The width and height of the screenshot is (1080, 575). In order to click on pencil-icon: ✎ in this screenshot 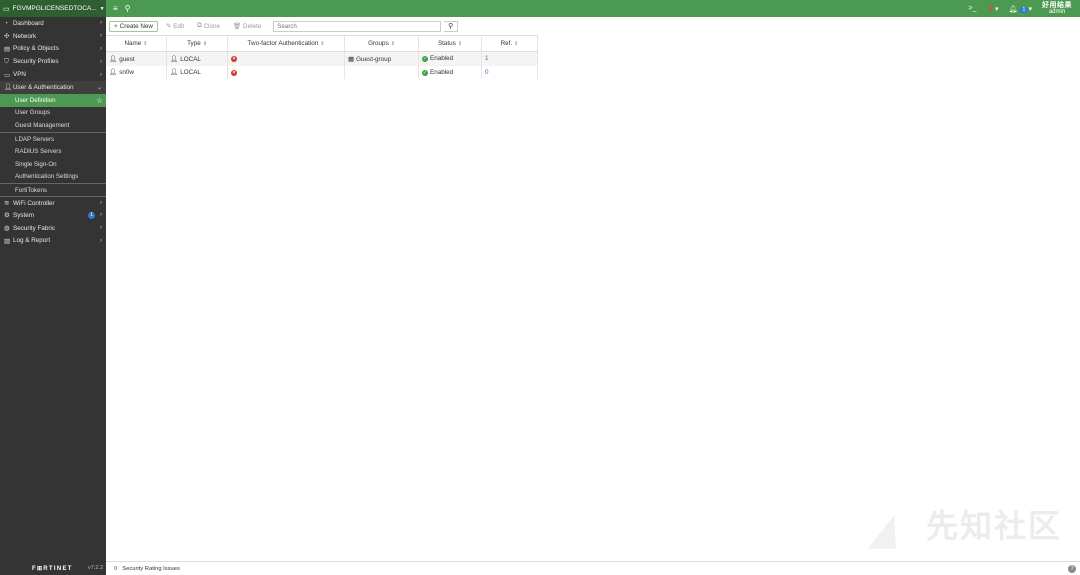, I will do `click(168, 26)`.